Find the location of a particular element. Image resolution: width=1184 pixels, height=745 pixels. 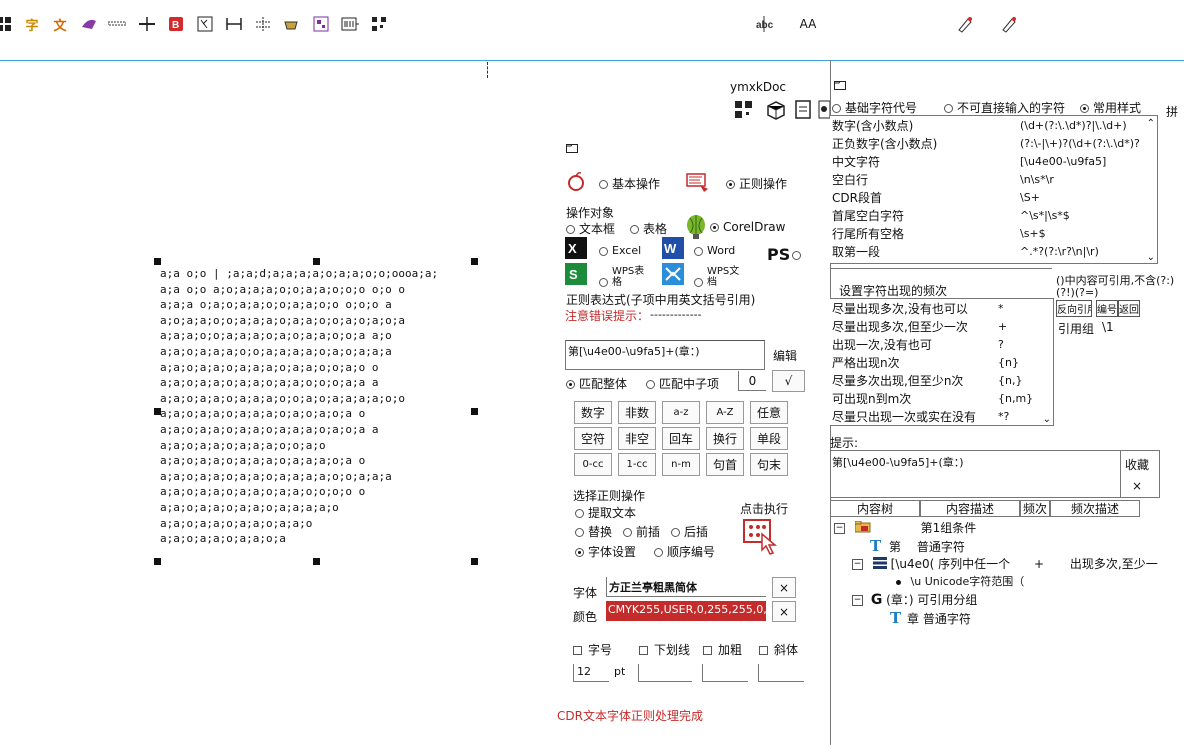

op-suffix: 后插 is located at coordinates (689, 531).